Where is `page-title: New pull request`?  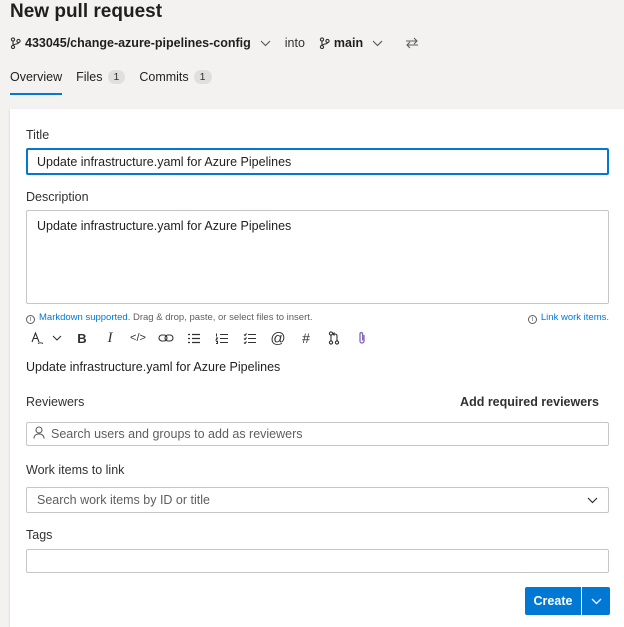 page-title: New pull request is located at coordinates (86, 11).